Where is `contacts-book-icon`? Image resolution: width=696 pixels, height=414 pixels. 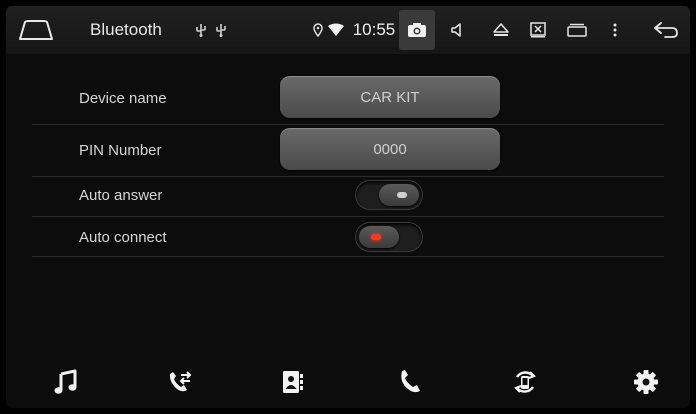
contacts-book-icon is located at coordinates (293, 382).